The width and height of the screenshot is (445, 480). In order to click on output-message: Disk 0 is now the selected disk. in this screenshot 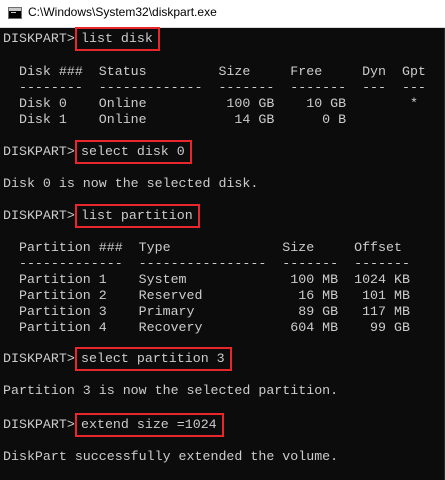, I will do `click(131, 183)`.